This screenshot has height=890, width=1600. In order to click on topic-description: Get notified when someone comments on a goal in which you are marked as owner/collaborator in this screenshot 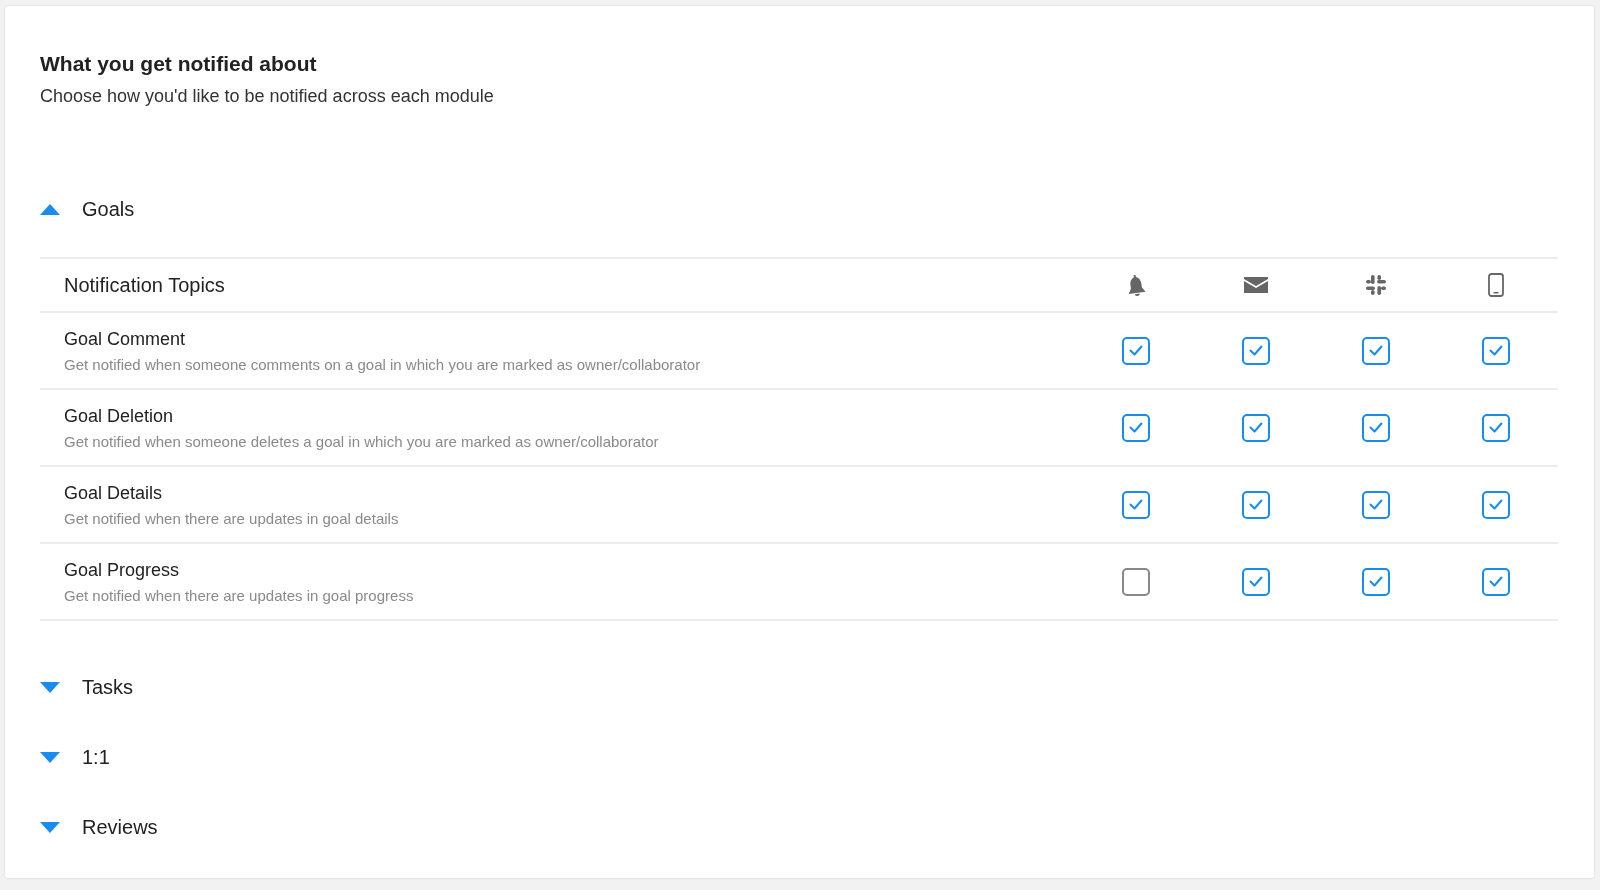, I will do `click(382, 364)`.